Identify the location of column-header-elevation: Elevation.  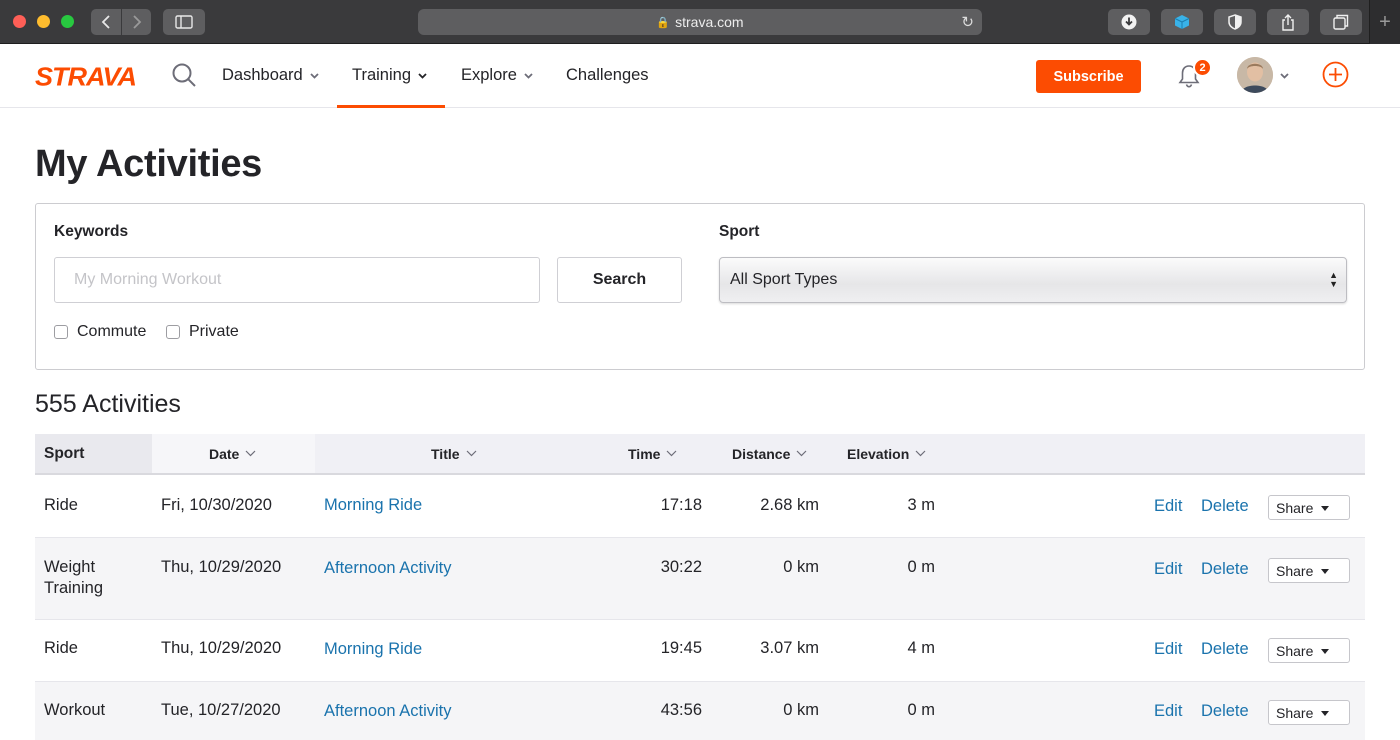
(886, 453).